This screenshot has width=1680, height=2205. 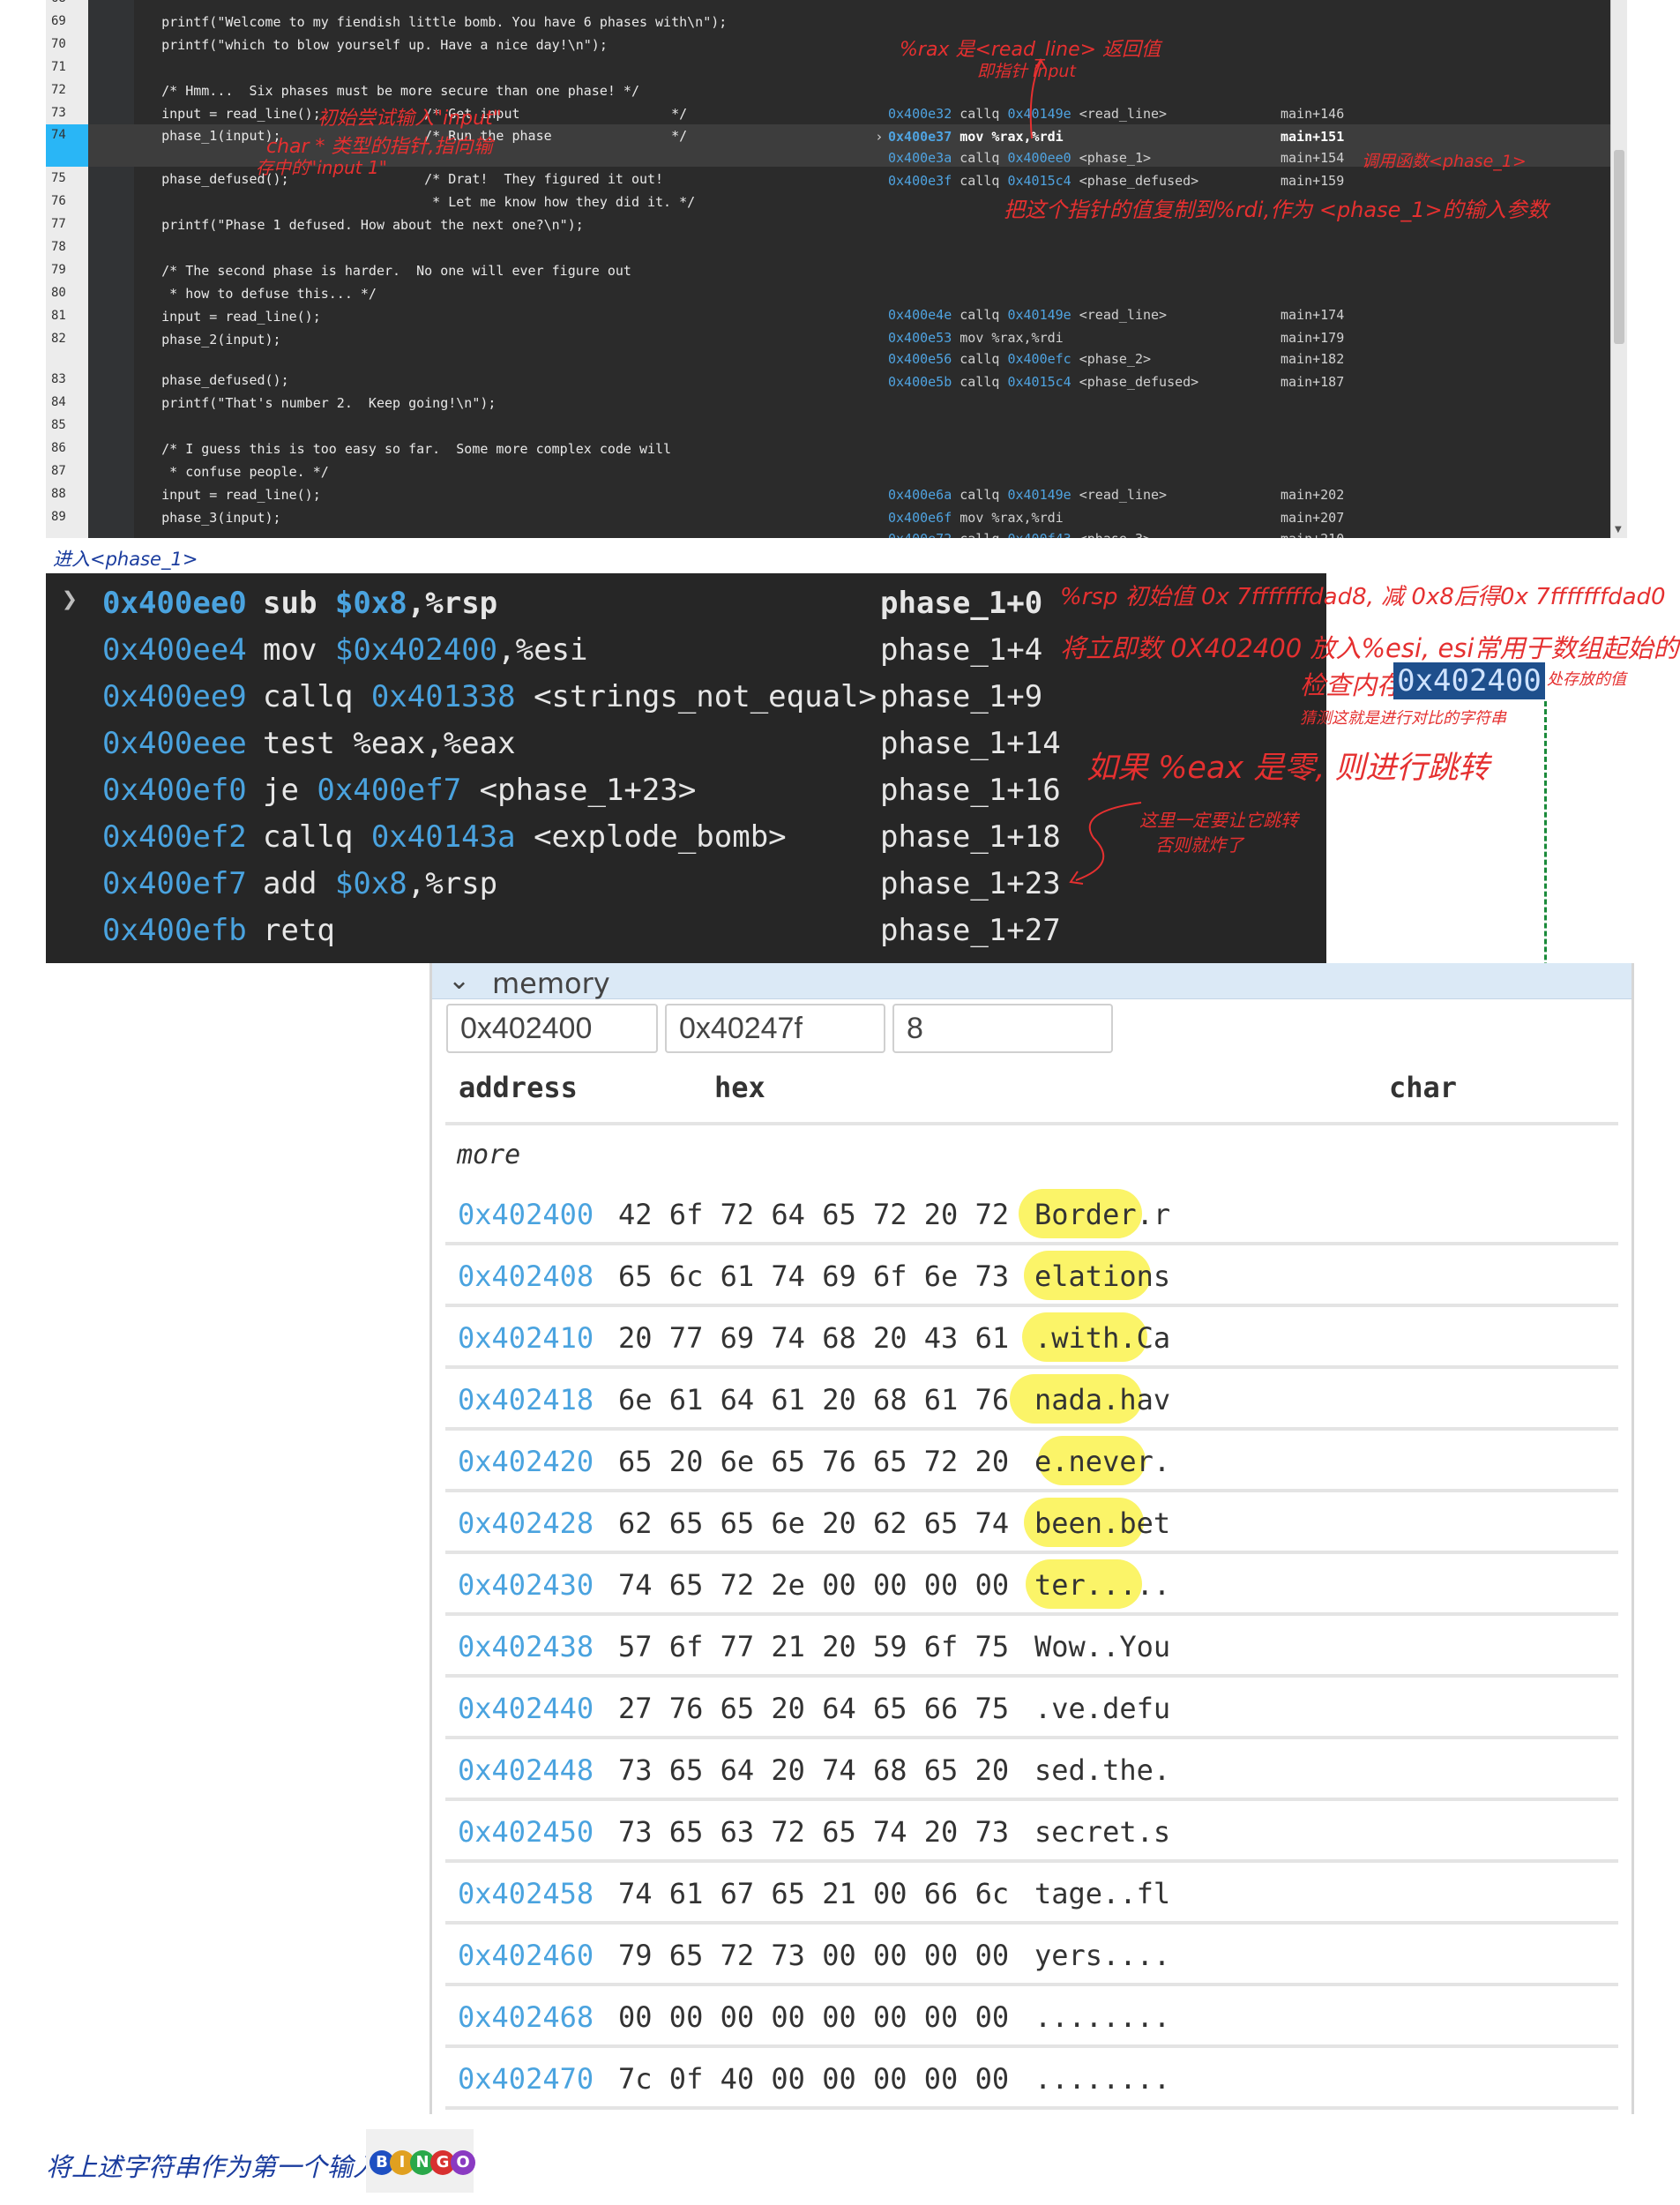 What do you see at coordinates (518, 1087) in the screenshot?
I see `column-address-header: address` at bounding box center [518, 1087].